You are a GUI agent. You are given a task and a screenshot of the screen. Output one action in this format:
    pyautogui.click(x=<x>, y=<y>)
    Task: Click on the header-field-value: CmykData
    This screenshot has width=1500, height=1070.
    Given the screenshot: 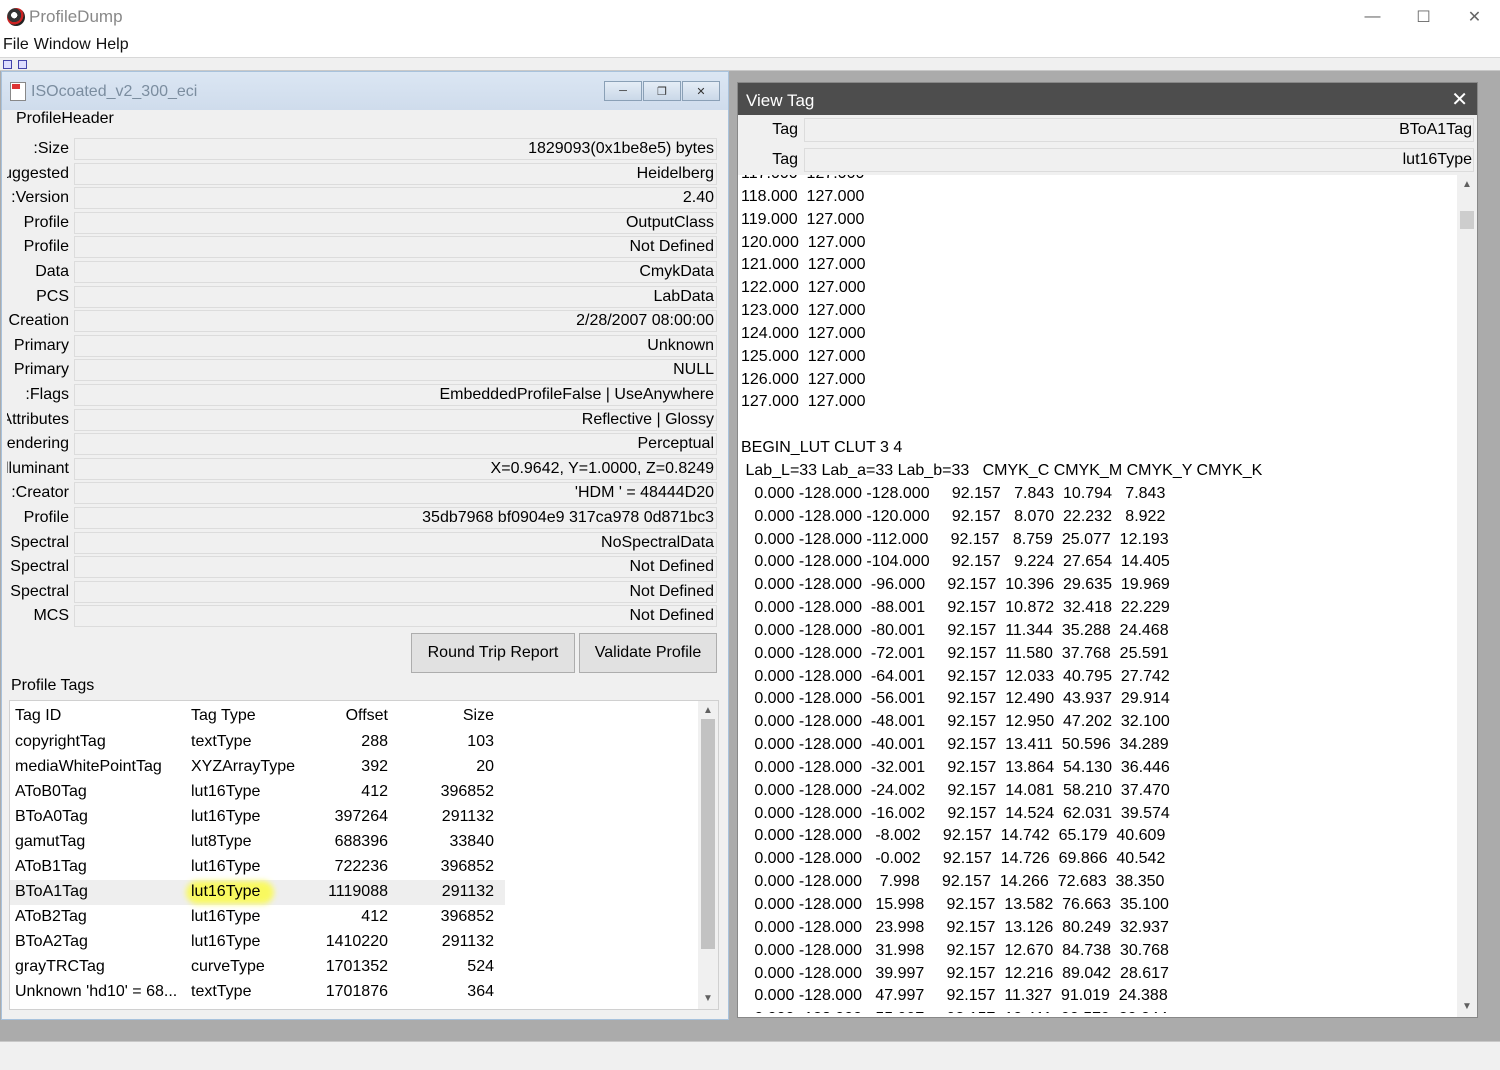 What is the action you would take?
    pyautogui.click(x=395, y=271)
    